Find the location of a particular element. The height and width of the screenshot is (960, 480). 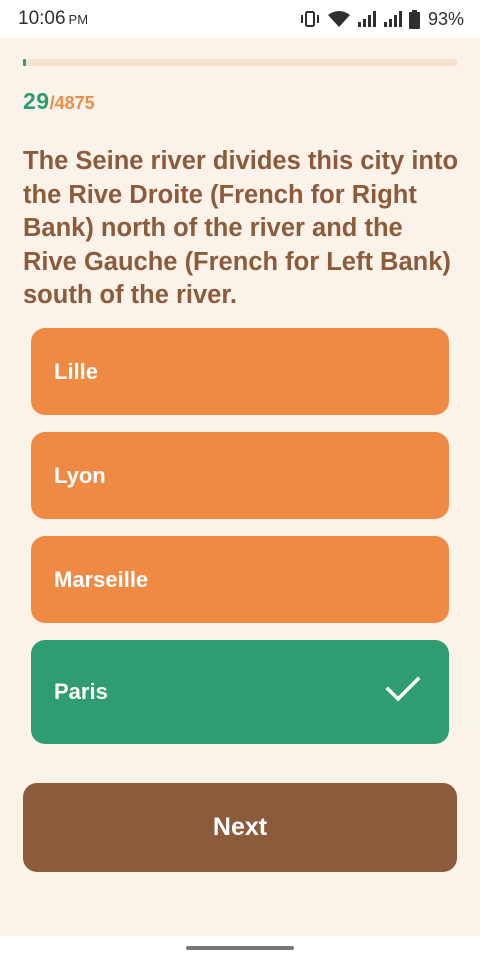

answer-option-lille: Lille is located at coordinates (240, 371).